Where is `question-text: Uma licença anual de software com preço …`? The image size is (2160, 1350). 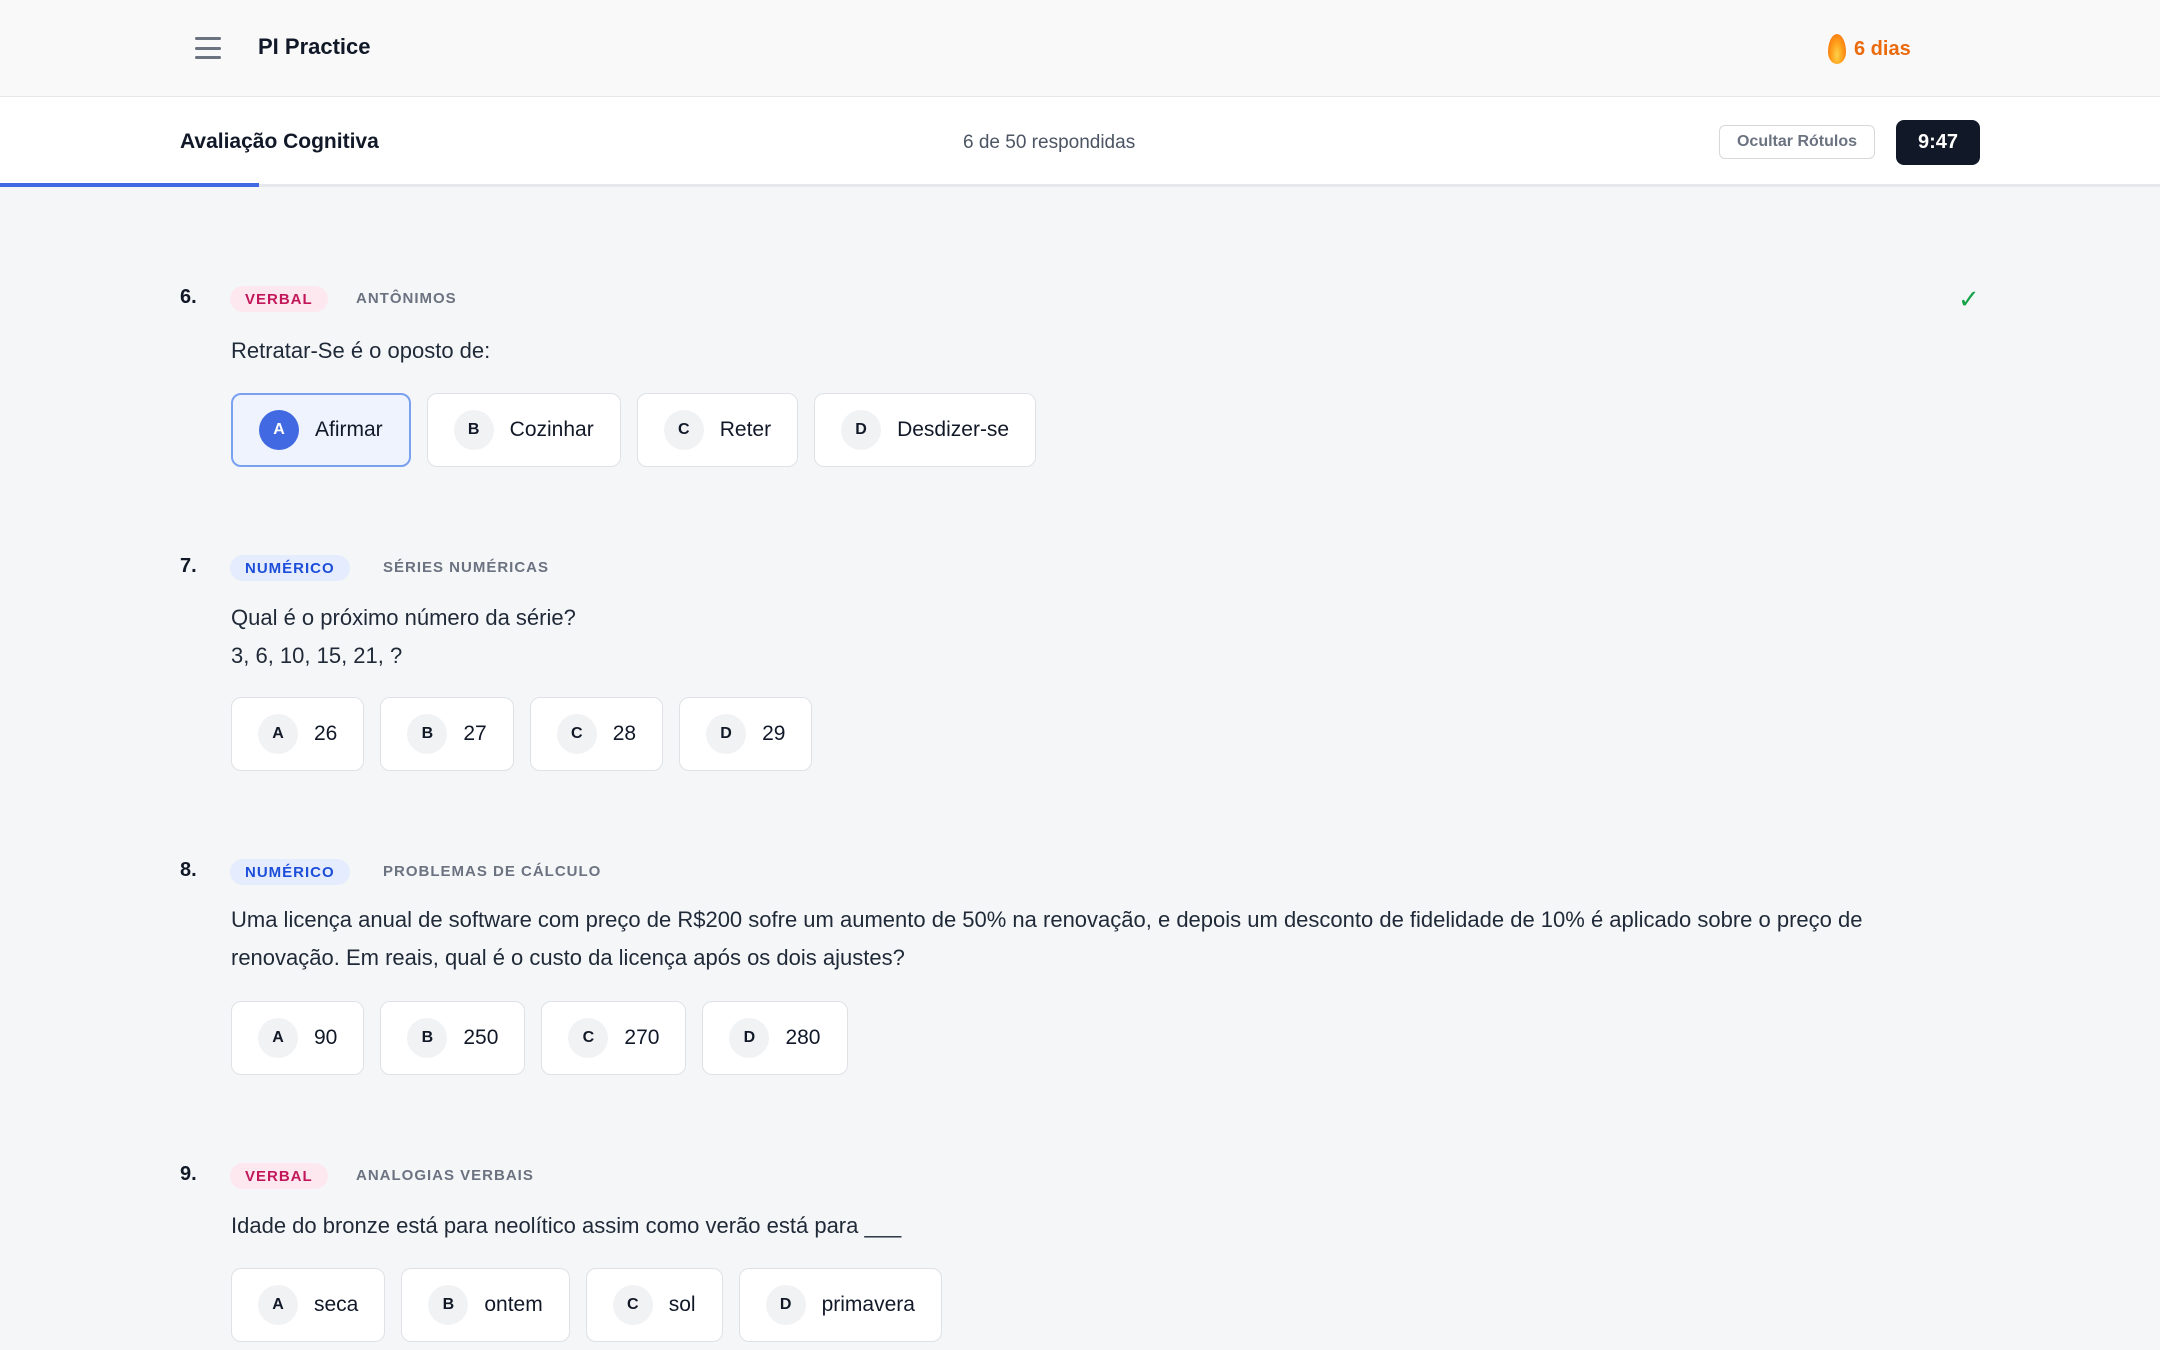 question-text: Uma licença anual de software com preço … is located at coordinates (1047, 919).